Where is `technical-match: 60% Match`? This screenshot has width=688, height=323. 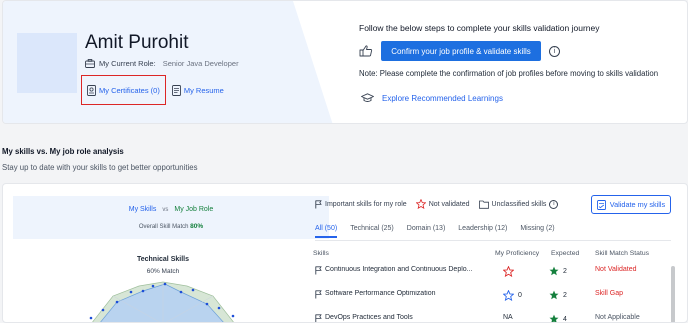
technical-match: 60% Match is located at coordinates (163, 271).